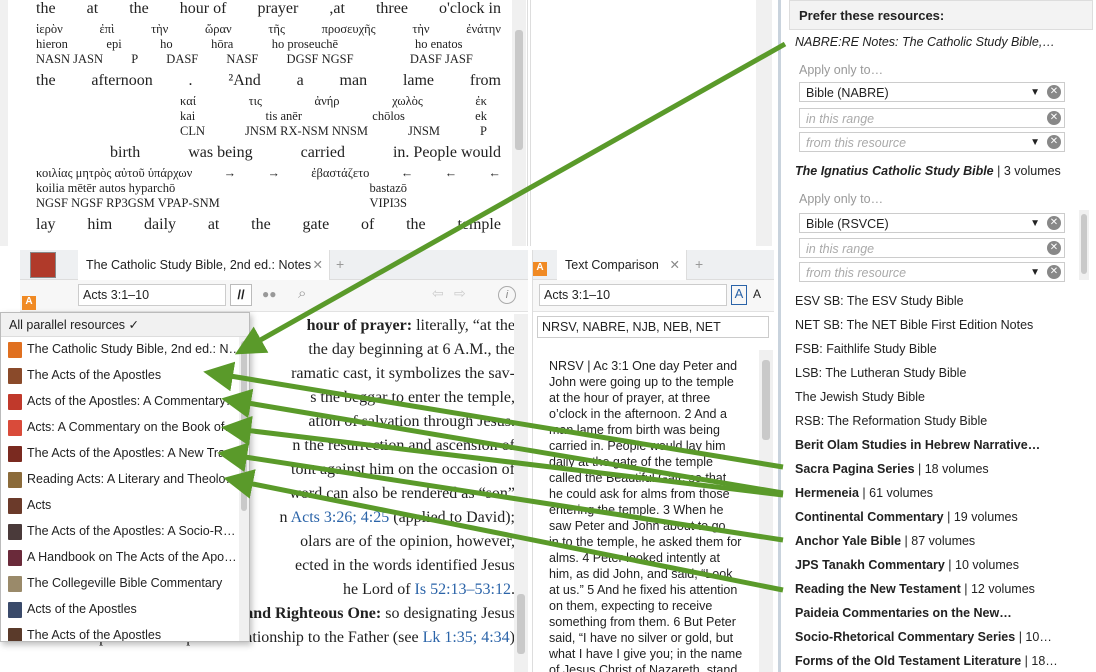 This screenshot has height=672, width=1096. Describe the element at coordinates (633, 295) in the screenshot. I see `tc-reference-input: Acts 3:1–10` at that location.